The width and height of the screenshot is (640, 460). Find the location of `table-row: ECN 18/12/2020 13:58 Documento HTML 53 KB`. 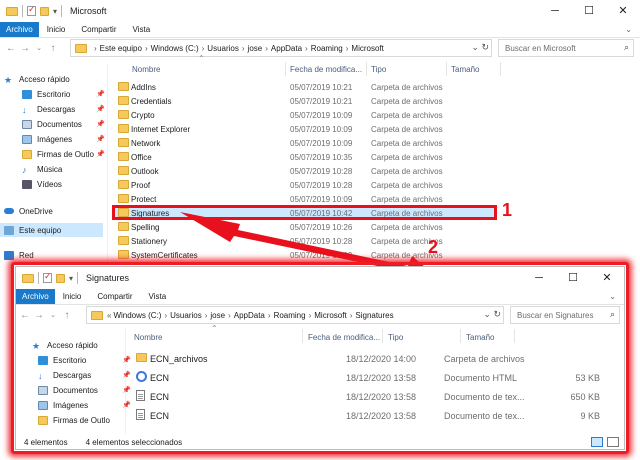

table-row: ECN 18/12/2020 13:58 Documento HTML 53 KB is located at coordinates (368, 378).